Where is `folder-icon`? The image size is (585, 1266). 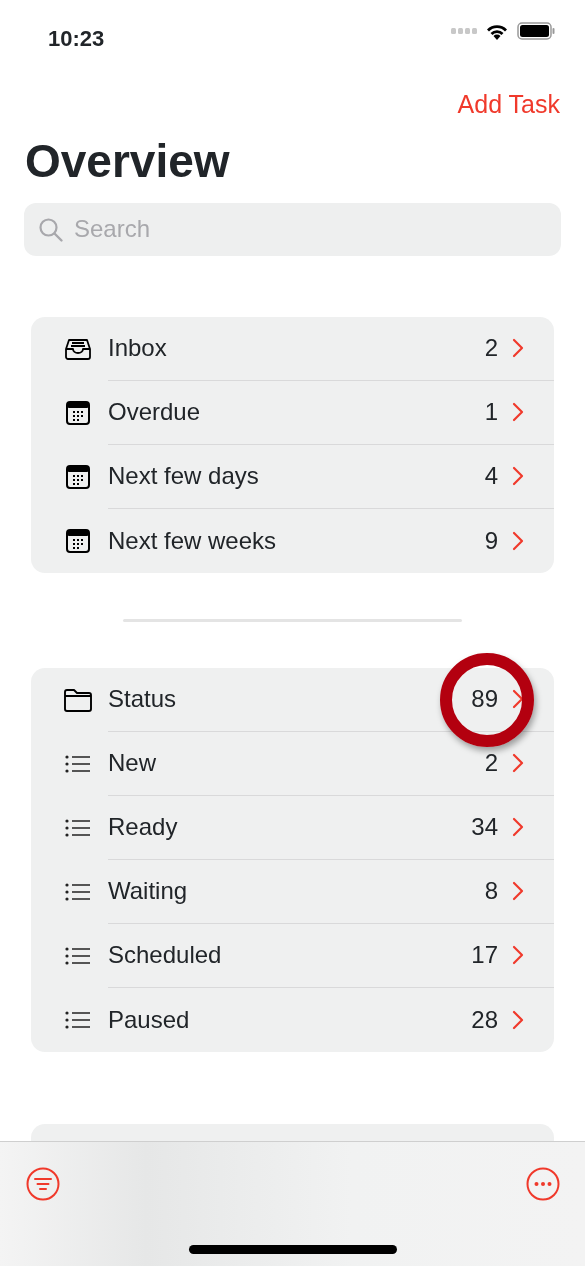
folder-icon is located at coordinates (78, 699).